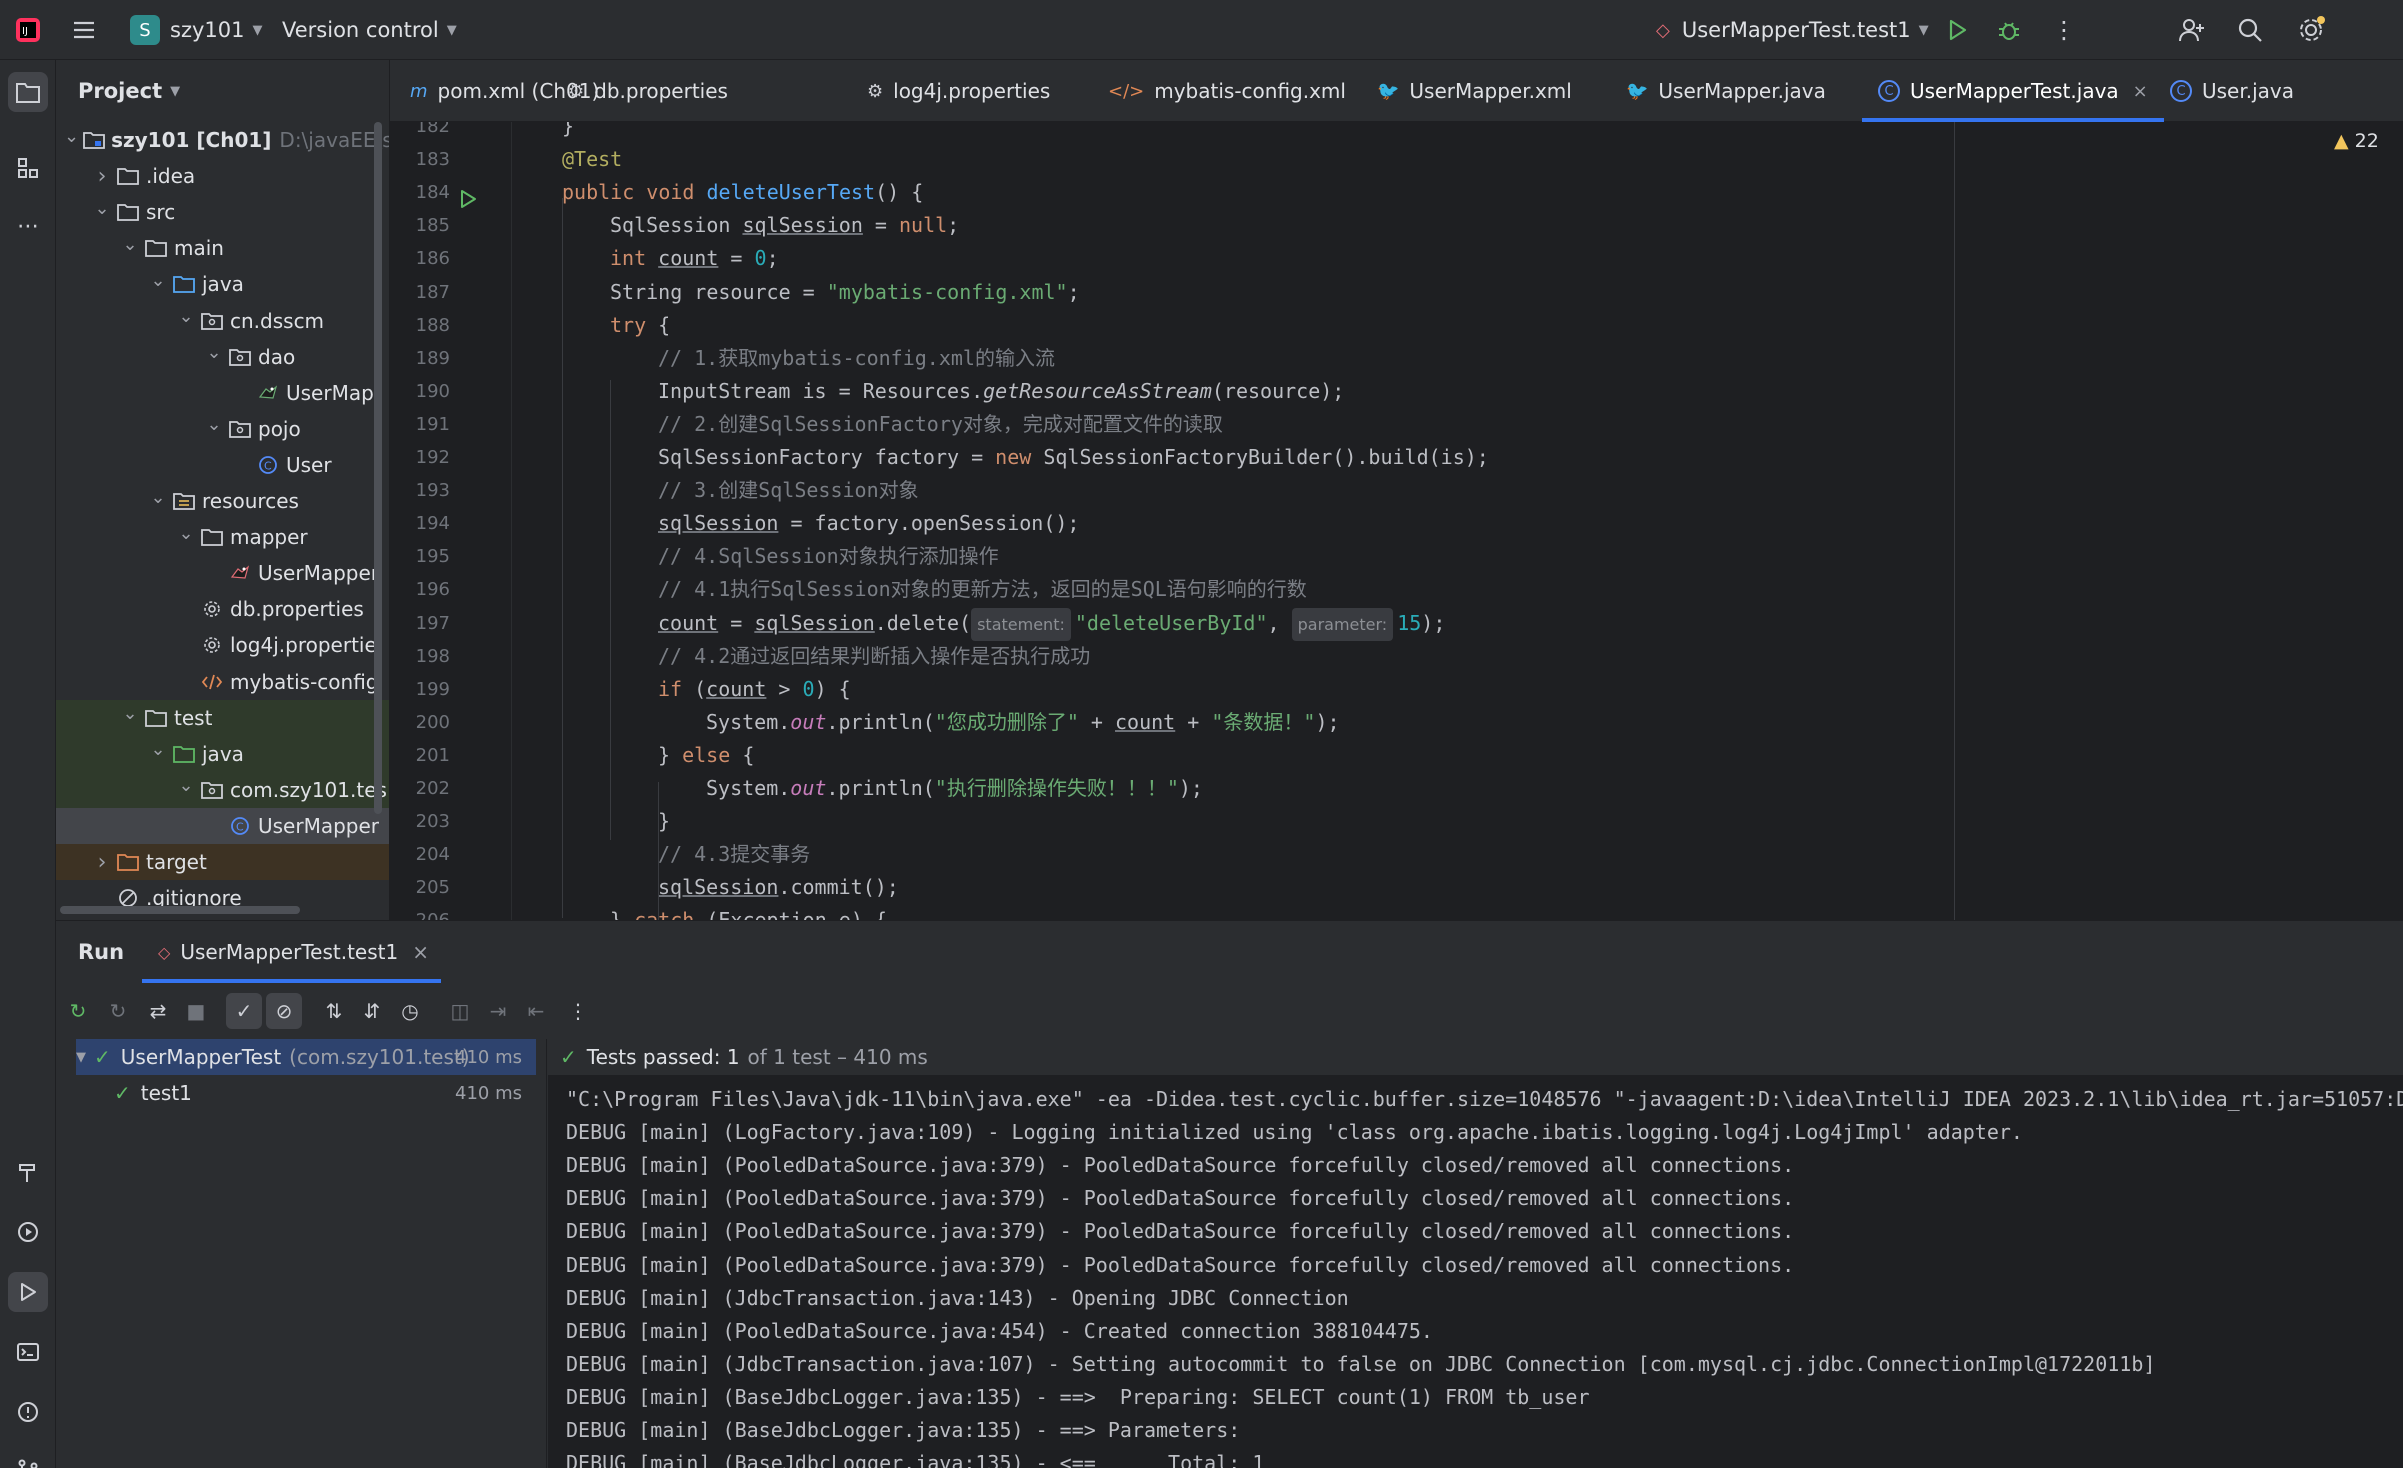 This screenshot has height=1468, width=2403. Describe the element at coordinates (222, 321) in the screenshot. I see `tree-item: ⌄ cn.dsscm` at that location.